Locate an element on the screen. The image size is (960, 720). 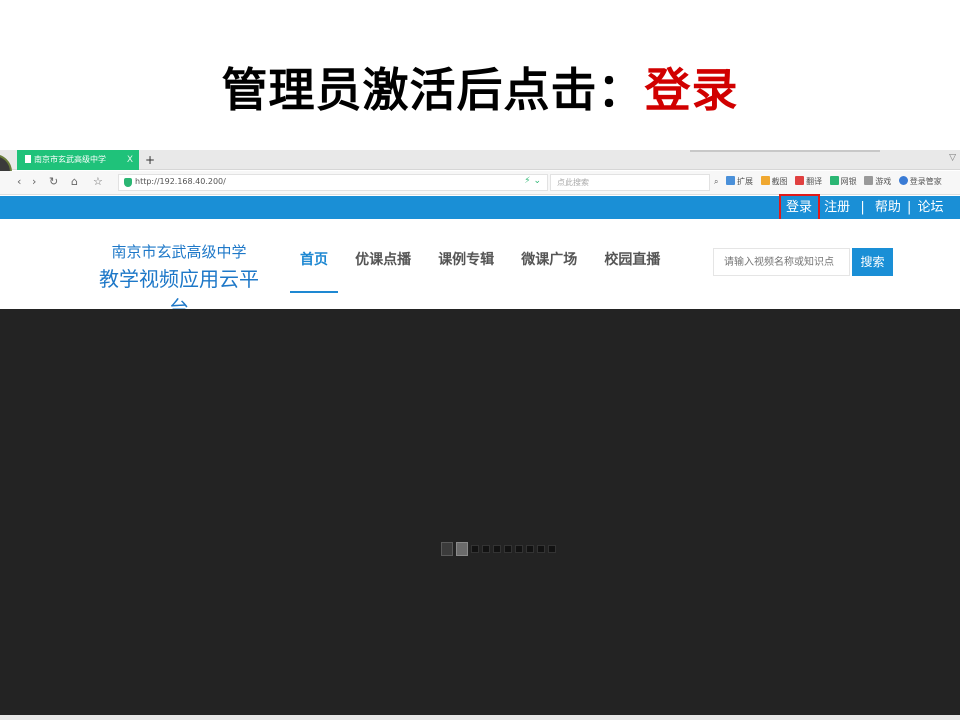
slide-title-highlight: 登录 is located at coordinates (691, 90).